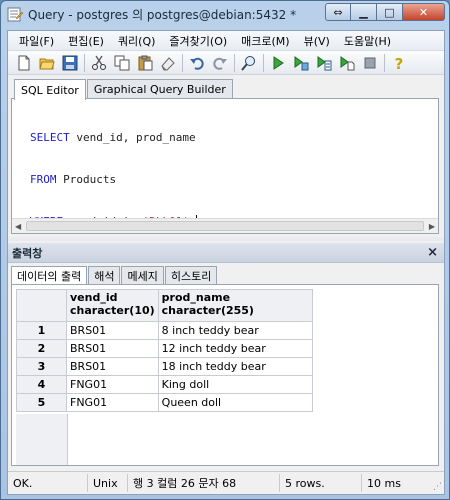  I want to click on scroll-thumb, so click(225, 226).